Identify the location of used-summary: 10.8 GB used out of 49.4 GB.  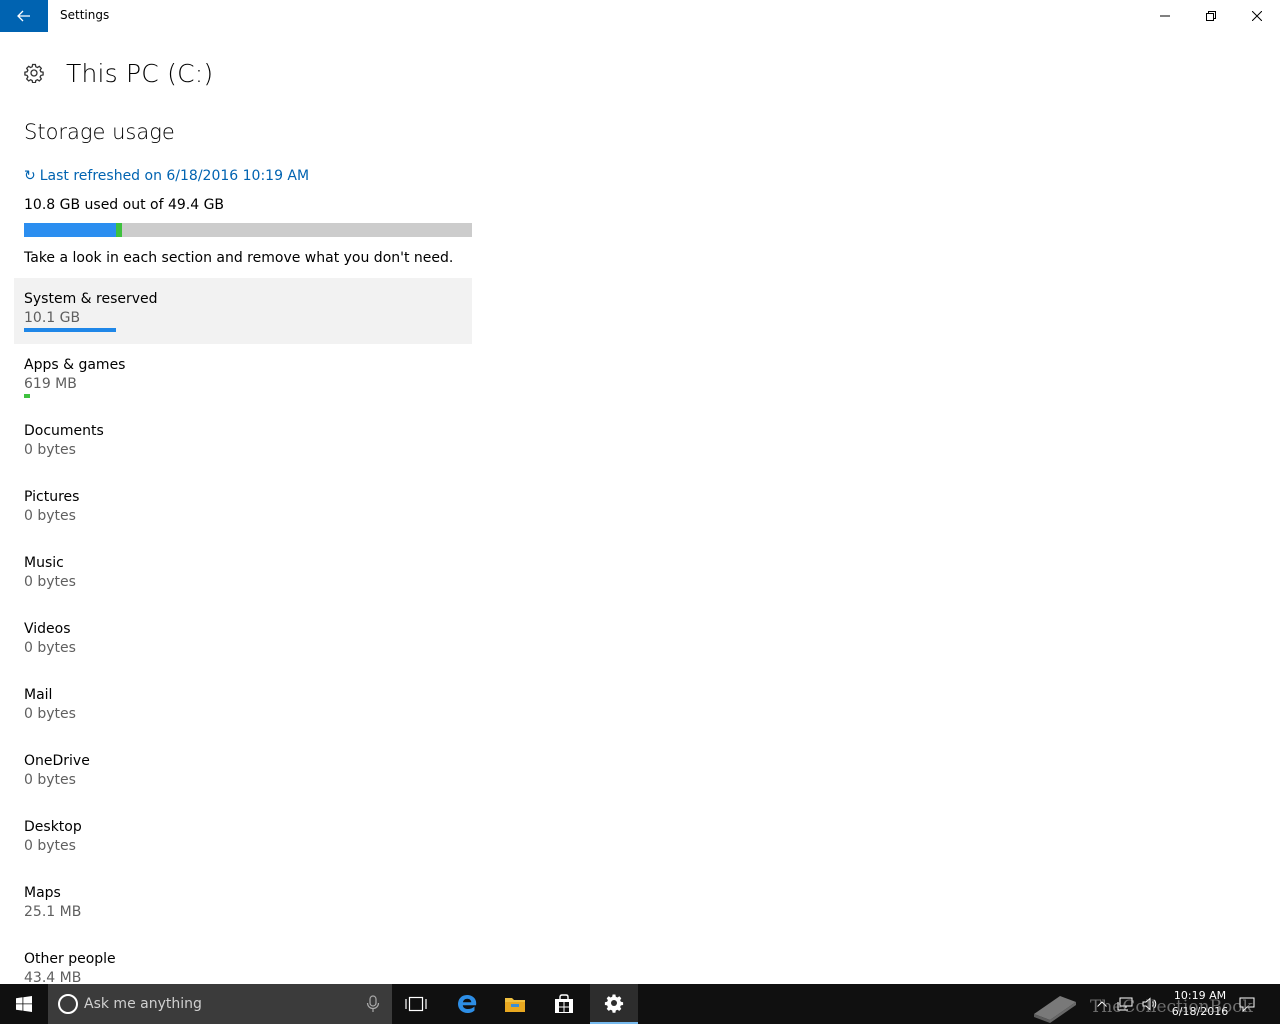
(124, 205).